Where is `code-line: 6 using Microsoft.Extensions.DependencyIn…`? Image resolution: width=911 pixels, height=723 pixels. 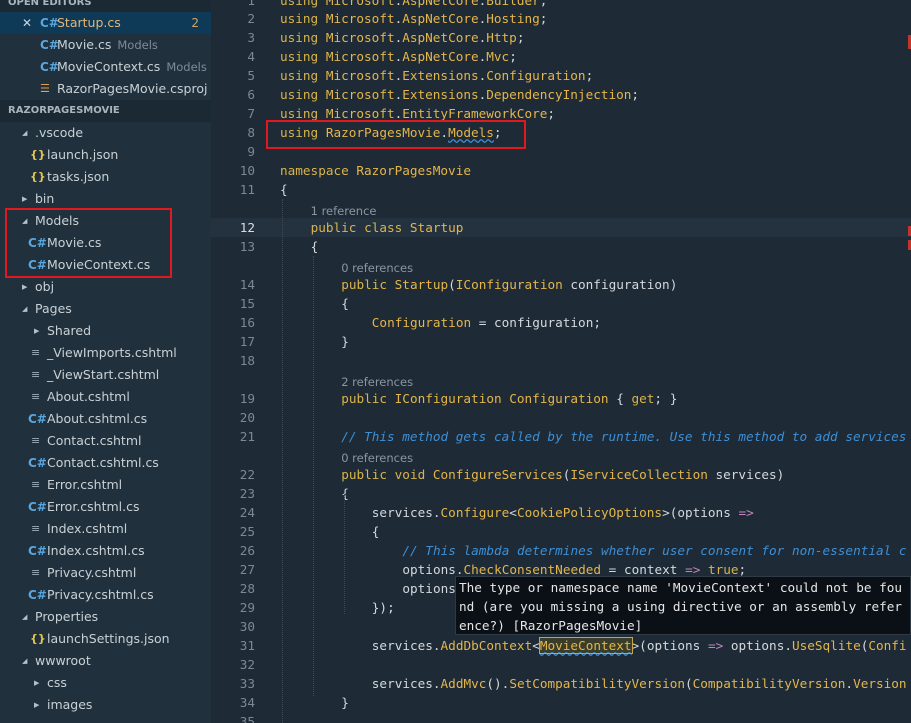
code-line: 6 using Microsoft.Extensions.DependencyIn… is located at coordinates (561, 94).